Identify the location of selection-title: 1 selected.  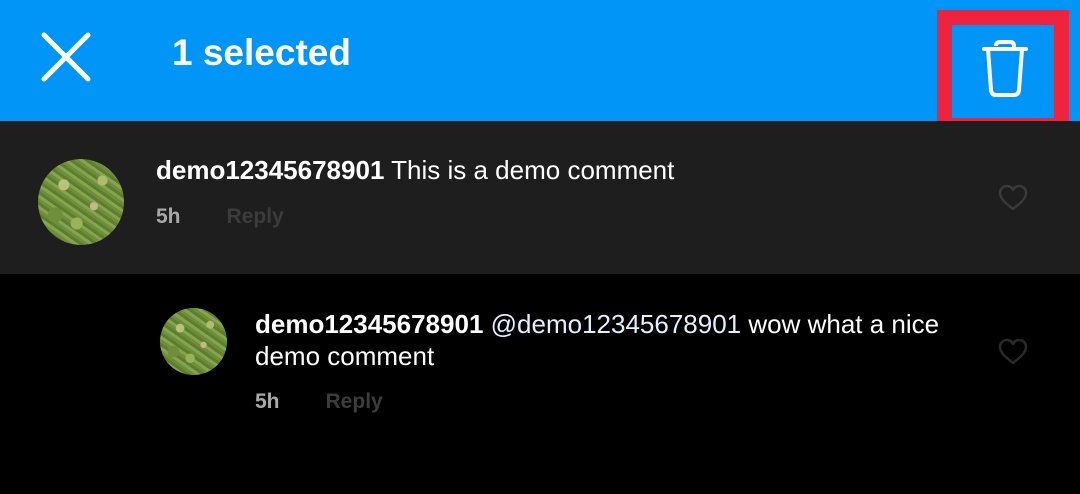
(261, 52).